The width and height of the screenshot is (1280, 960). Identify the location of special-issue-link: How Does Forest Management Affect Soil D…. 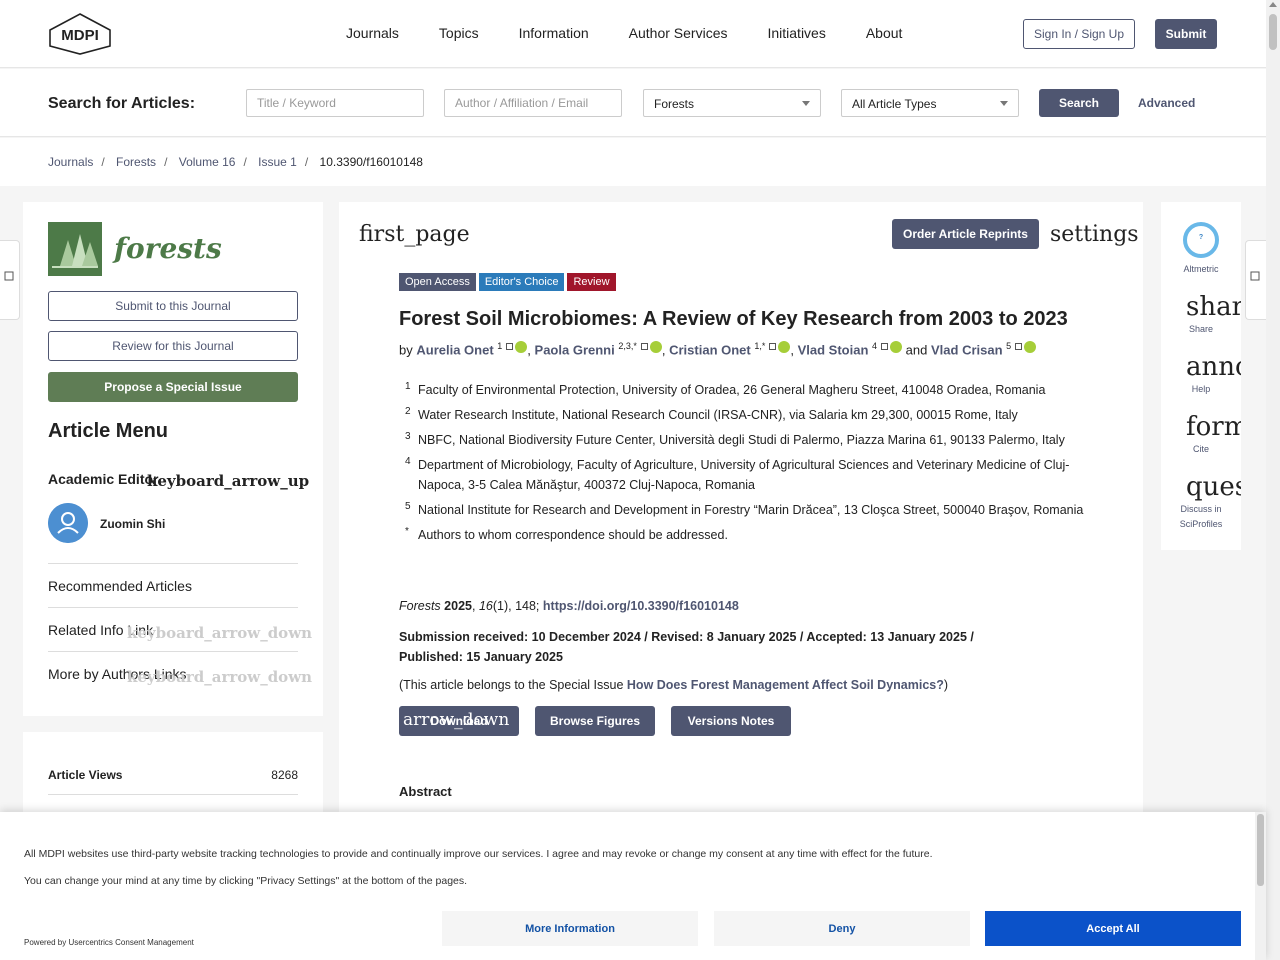
(785, 685).